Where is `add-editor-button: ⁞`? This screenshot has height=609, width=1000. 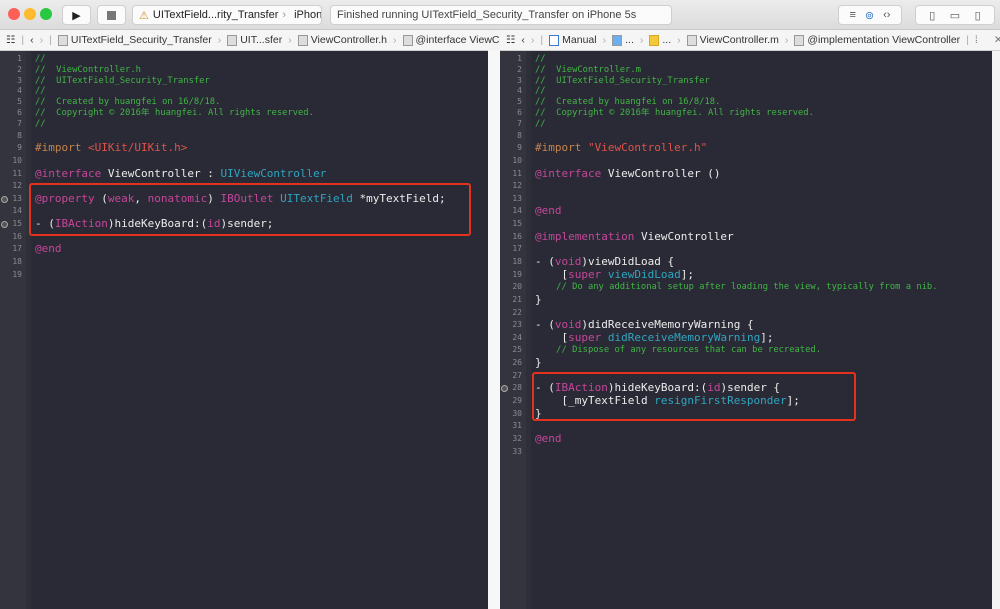 add-editor-button: ⁞ is located at coordinates (976, 40).